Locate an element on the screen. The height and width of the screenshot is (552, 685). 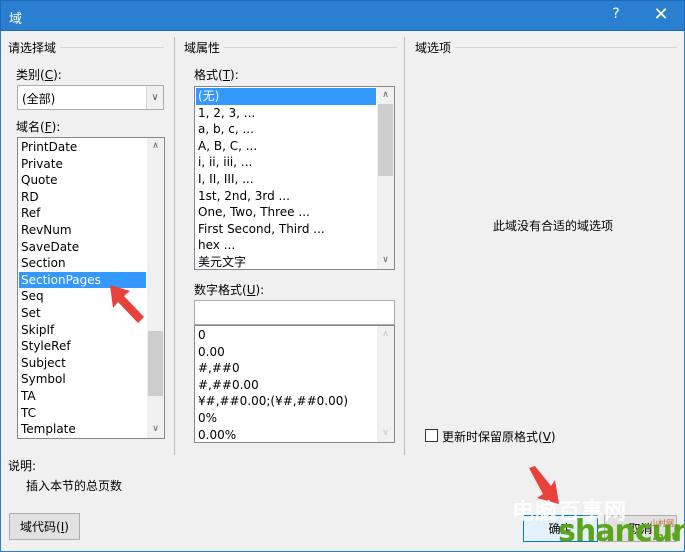
field-name-item: Subject is located at coordinates (82, 363).